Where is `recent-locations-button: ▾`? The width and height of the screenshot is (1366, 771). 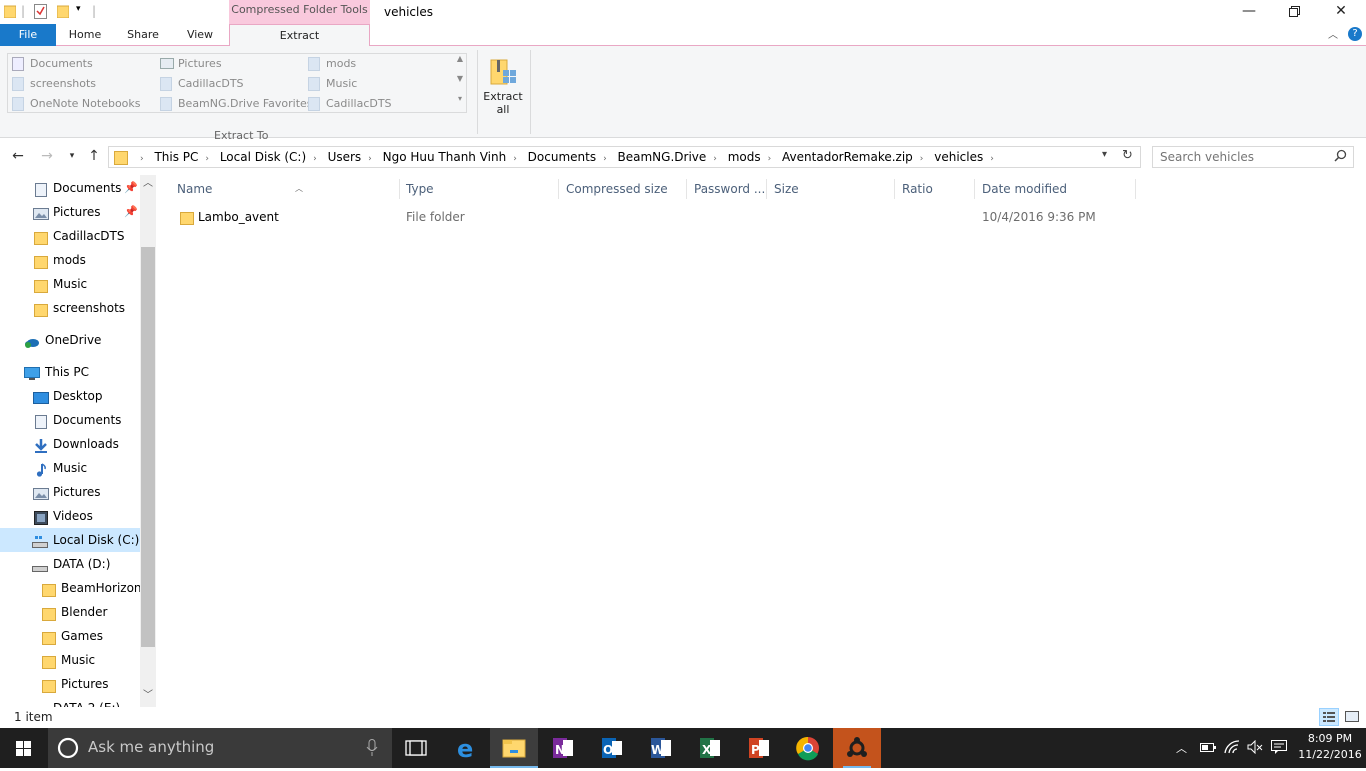 recent-locations-button: ▾ is located at coordinates (72, 157).